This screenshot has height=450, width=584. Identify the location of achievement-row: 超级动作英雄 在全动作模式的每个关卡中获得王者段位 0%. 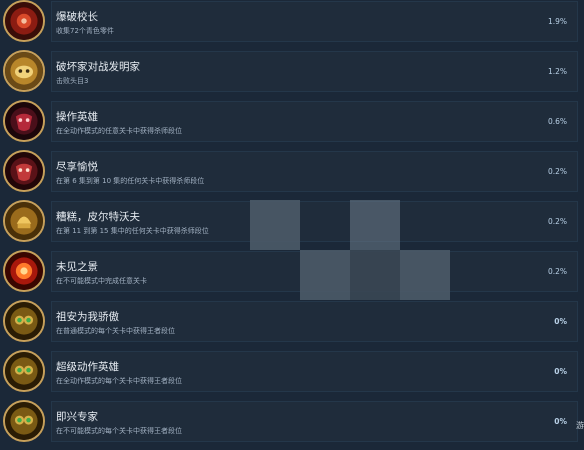
(292, 375).